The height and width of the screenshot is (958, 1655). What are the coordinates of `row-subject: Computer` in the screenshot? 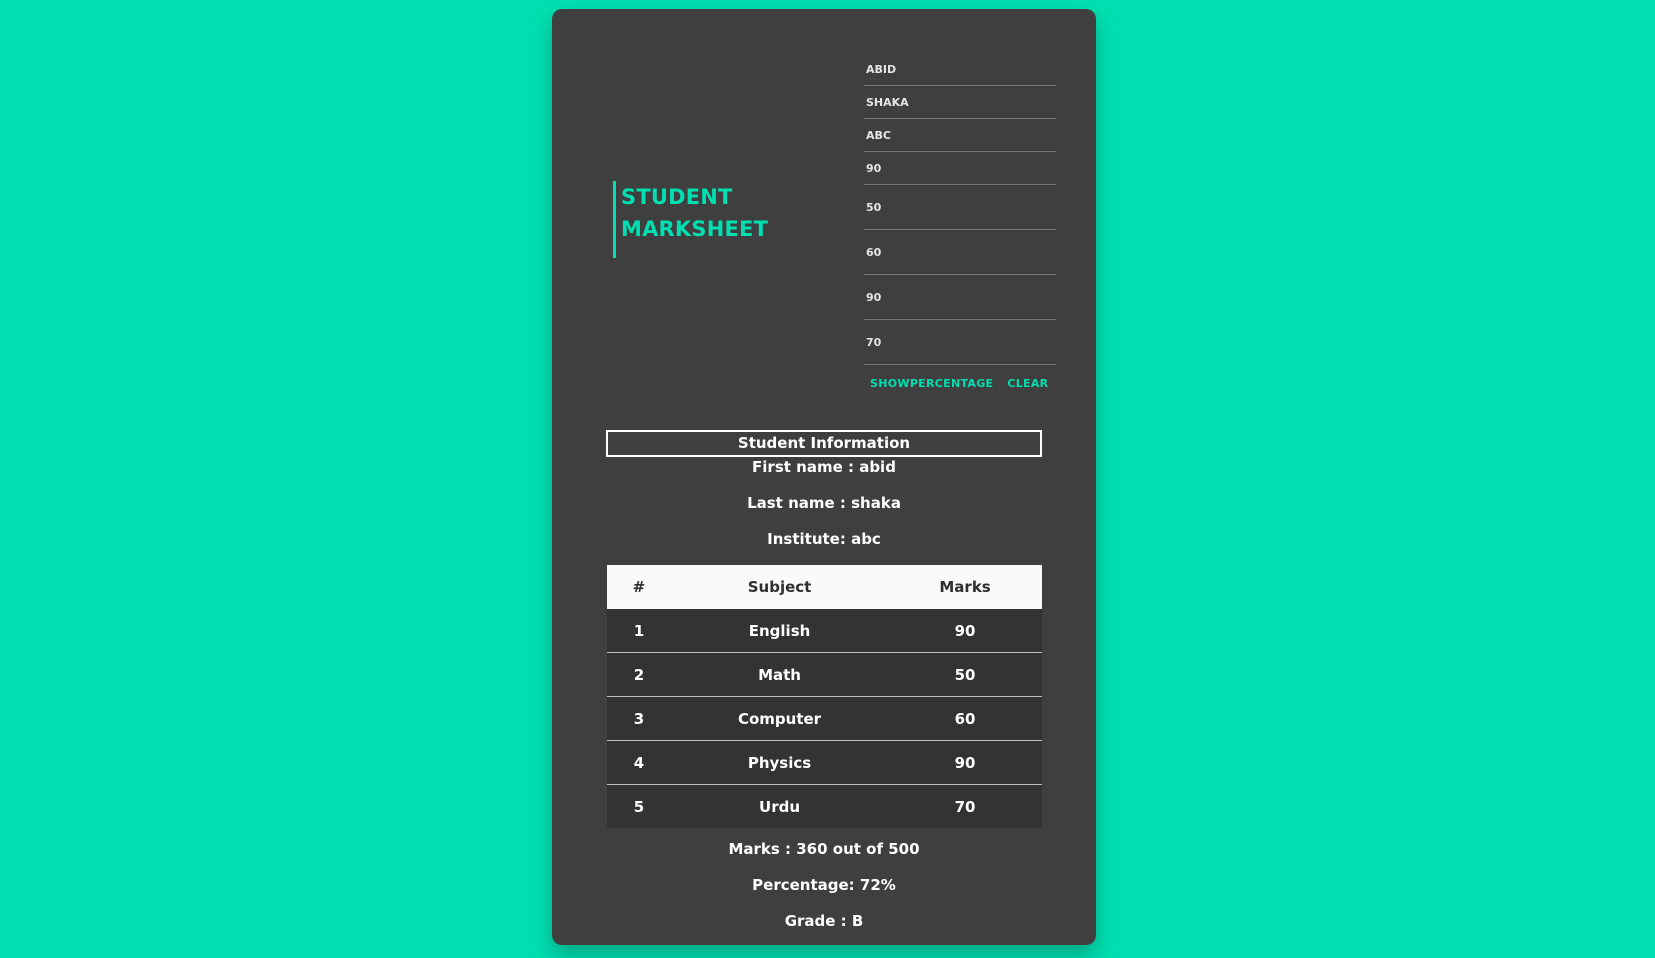 It's located at (779, 718).